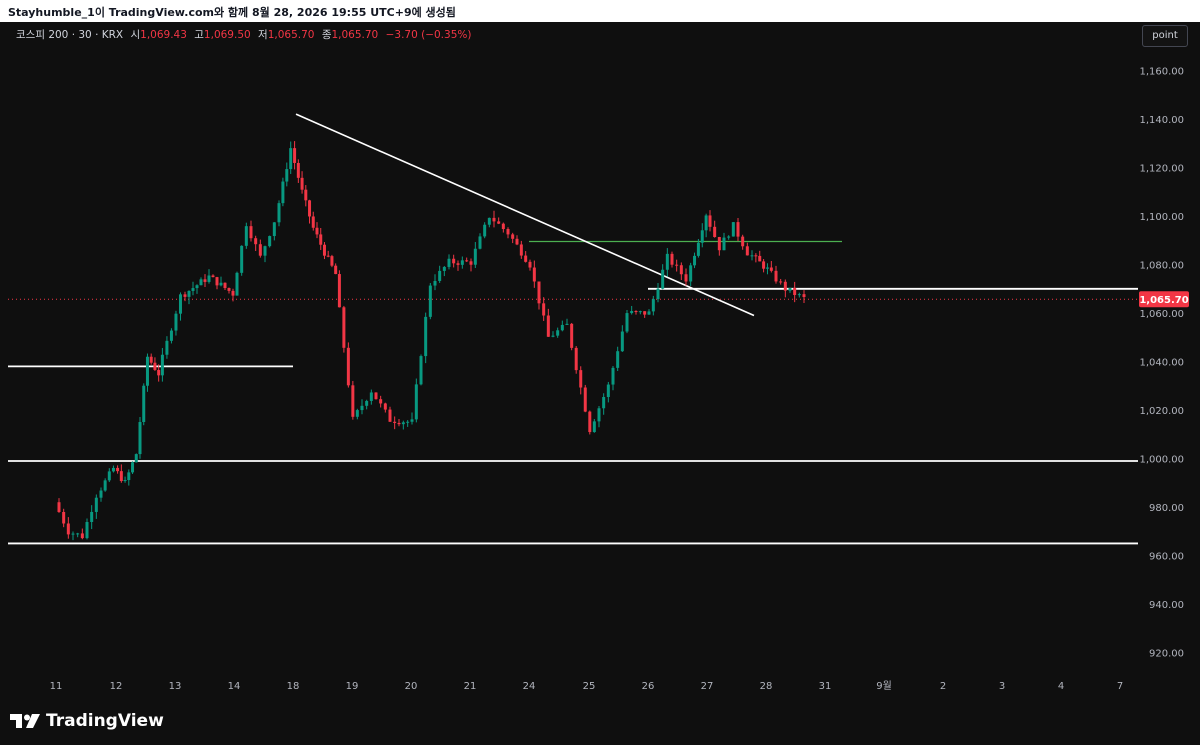 This screenshot has height=745, width=1200. What do you see at coordinates (1161, 363) in the screenshot?
I see `y-tick-label: 1,040.00` at bounding box center [1161, 363].